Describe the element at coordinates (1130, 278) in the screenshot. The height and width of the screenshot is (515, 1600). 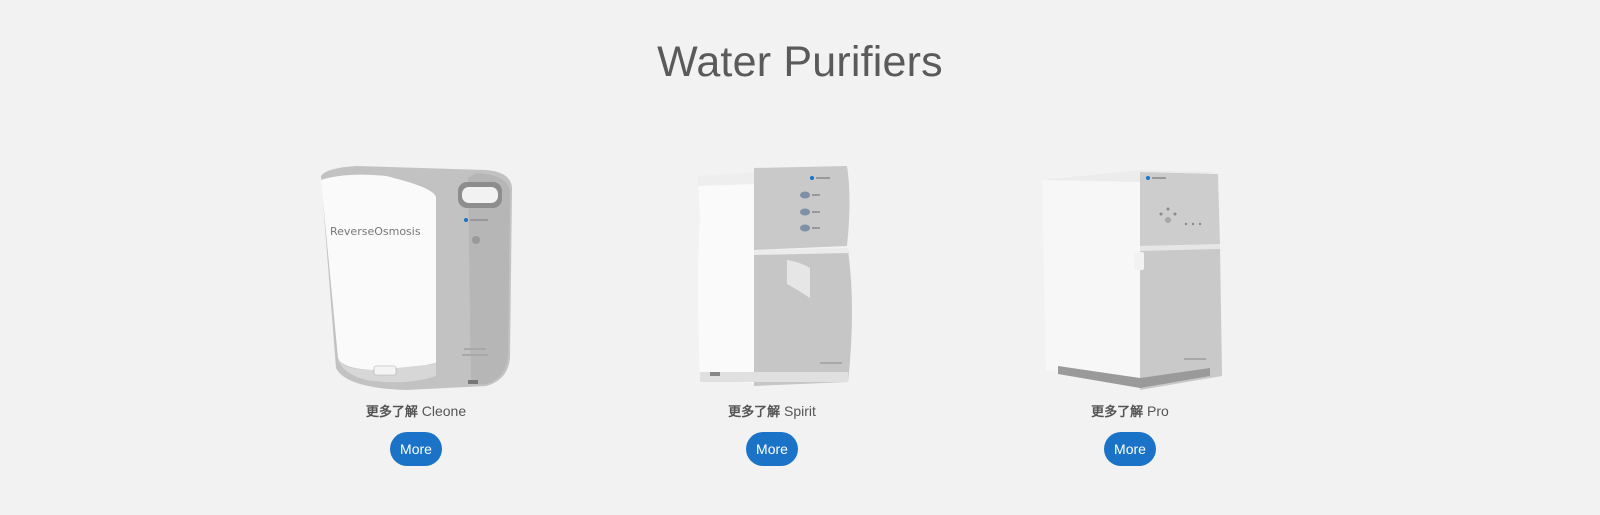
I see `pro-product-image` at that location.